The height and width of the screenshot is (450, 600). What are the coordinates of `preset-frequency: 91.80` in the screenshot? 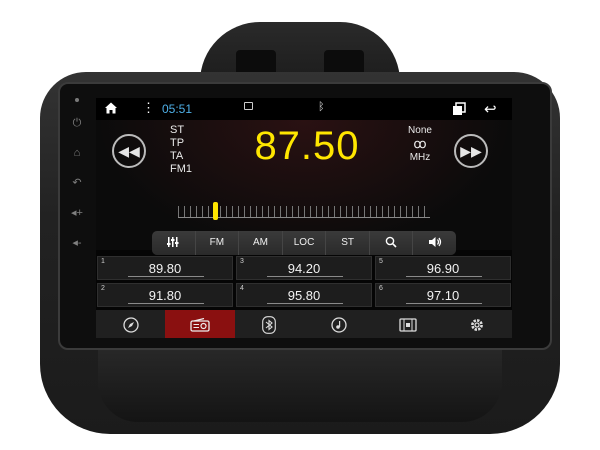 It's located at (165, 295).